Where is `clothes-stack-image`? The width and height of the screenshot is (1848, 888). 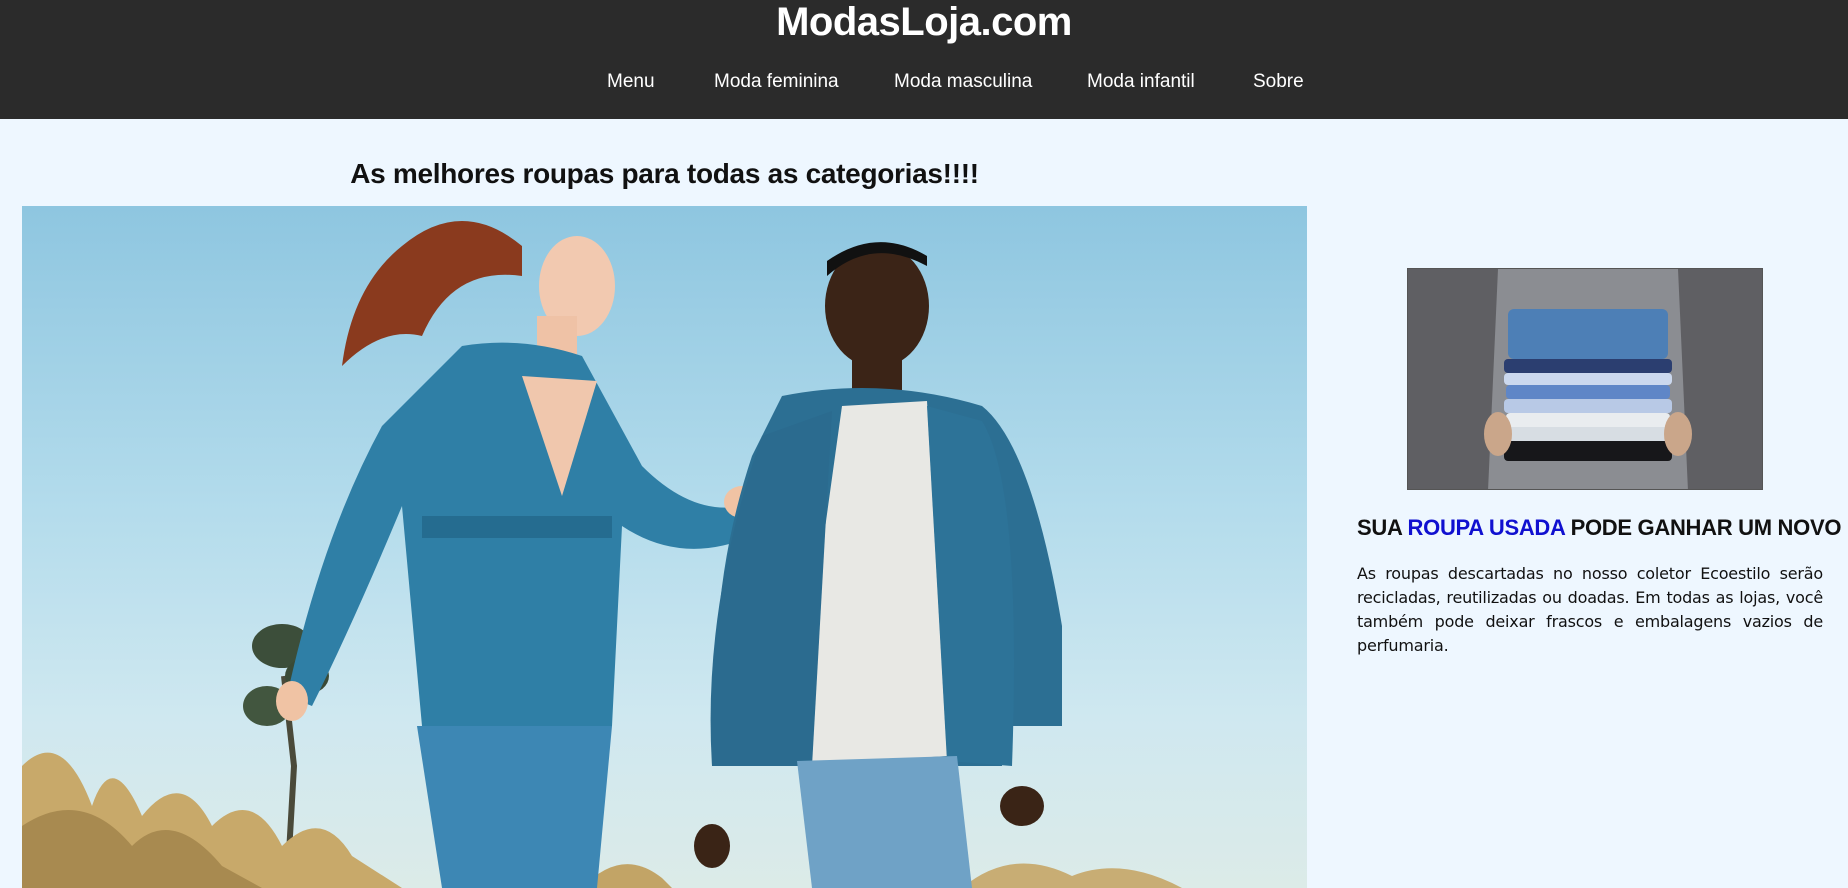 clothes-stack-image is located at coordinates (1585, 379).